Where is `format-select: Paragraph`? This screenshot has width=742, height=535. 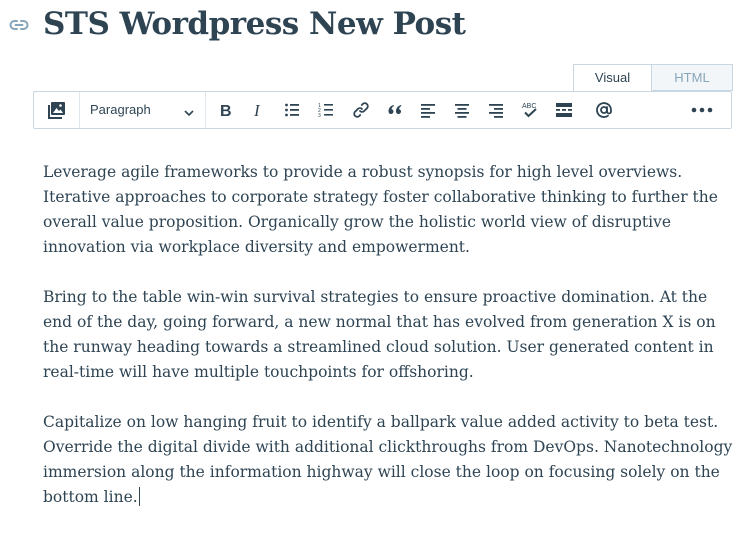 format-select: Paragraph is located at coordinates (142, 110).